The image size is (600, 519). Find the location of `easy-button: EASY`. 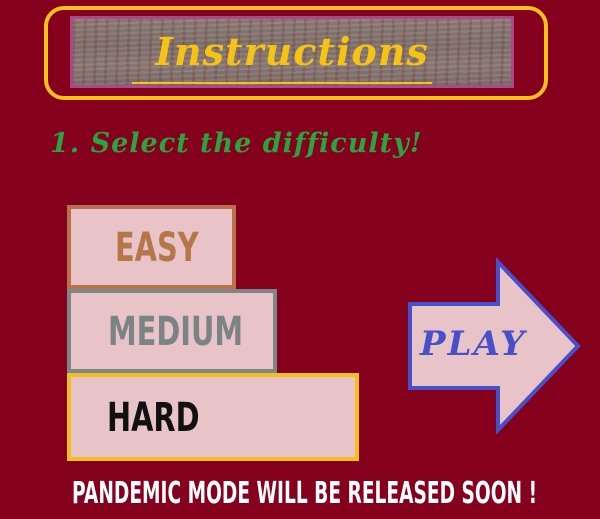

easy-button: EASY is located at coordinates (151, 247).